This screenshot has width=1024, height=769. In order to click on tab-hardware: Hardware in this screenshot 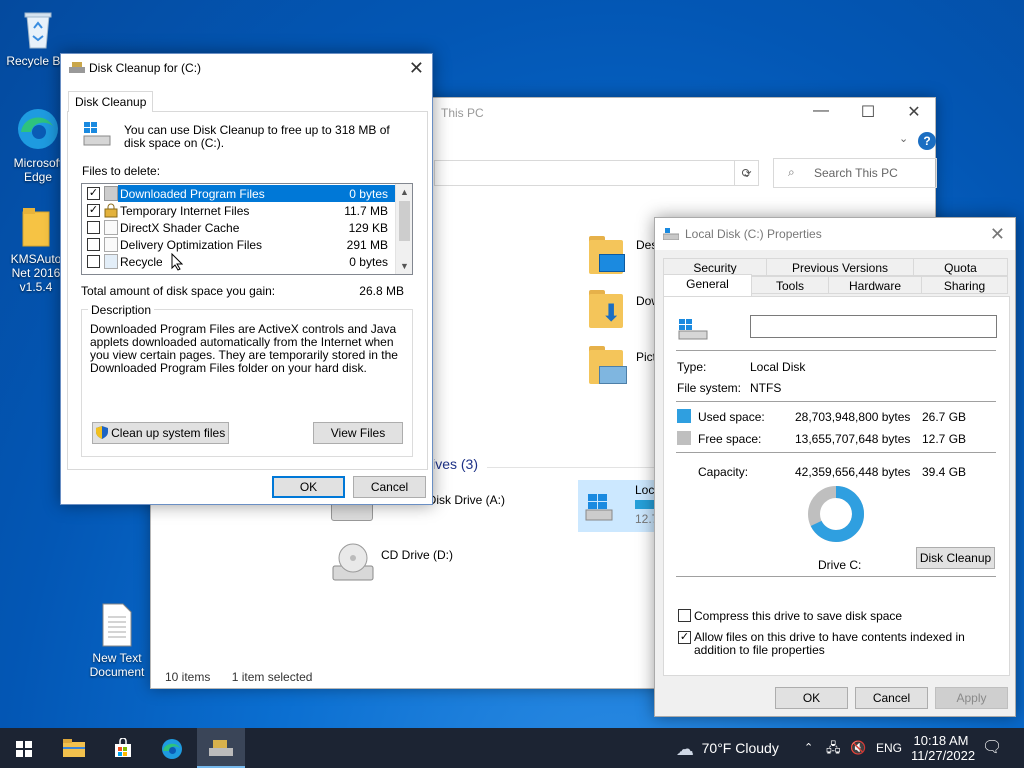, I will do `click(875, 285)`.